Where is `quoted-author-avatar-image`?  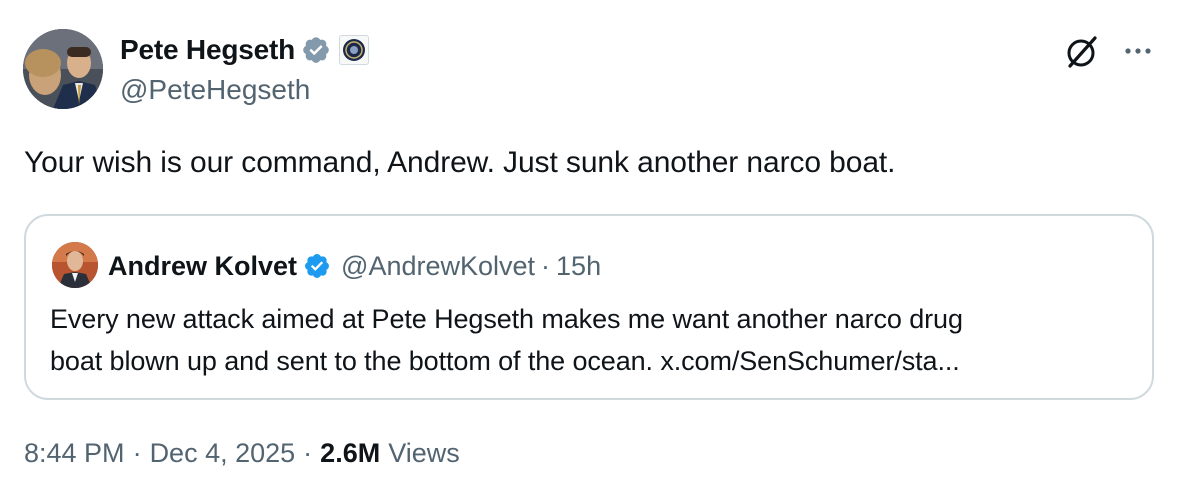
quoted-author-avatar-image is located at coordinates (75, 265).